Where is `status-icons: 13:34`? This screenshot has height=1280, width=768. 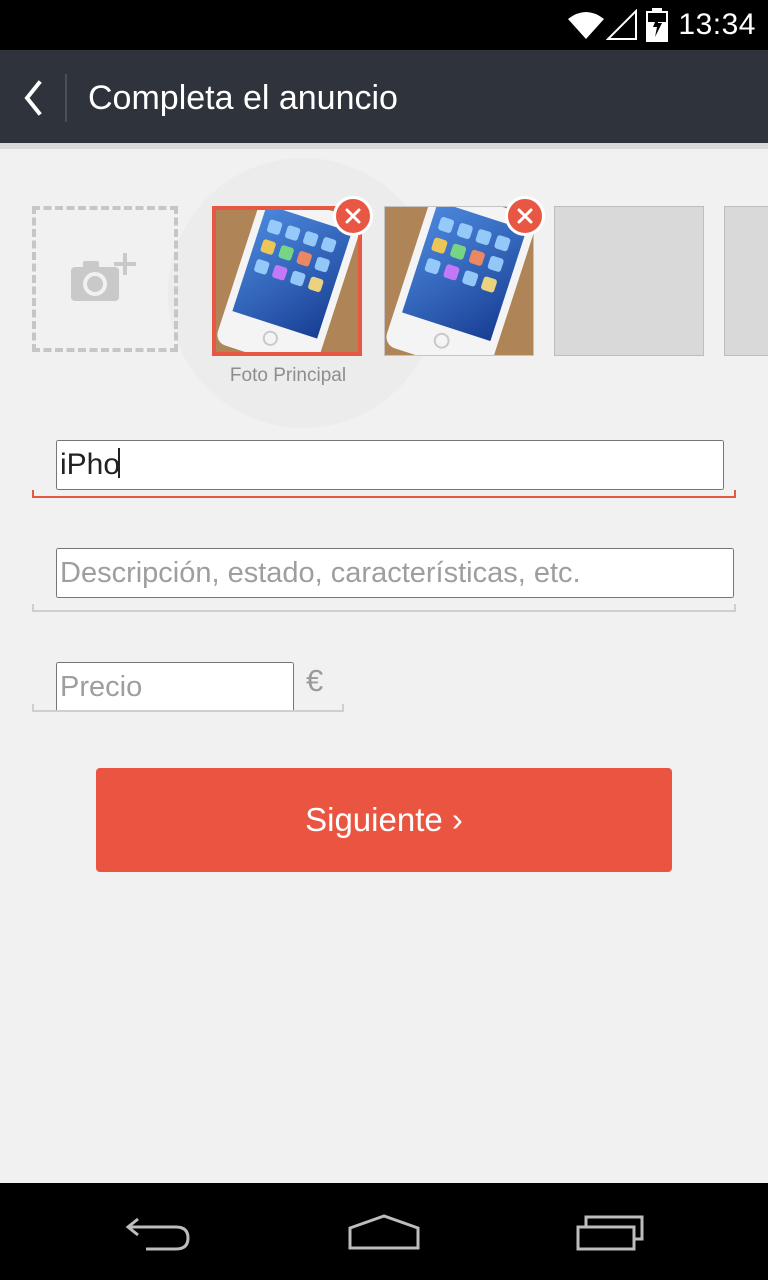
status-icons: 13:34 is located at coordinates (661, 25).